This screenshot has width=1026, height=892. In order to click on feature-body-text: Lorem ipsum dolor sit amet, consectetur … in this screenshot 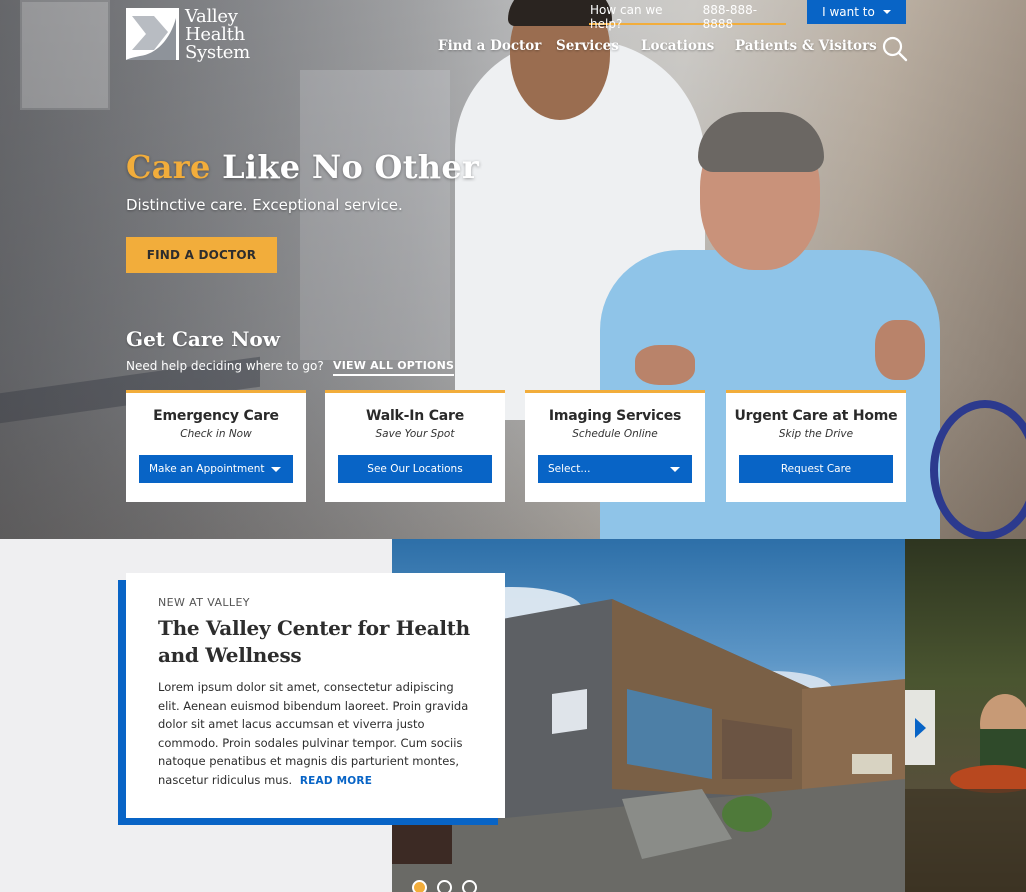, I will do `click(313, 733)`.